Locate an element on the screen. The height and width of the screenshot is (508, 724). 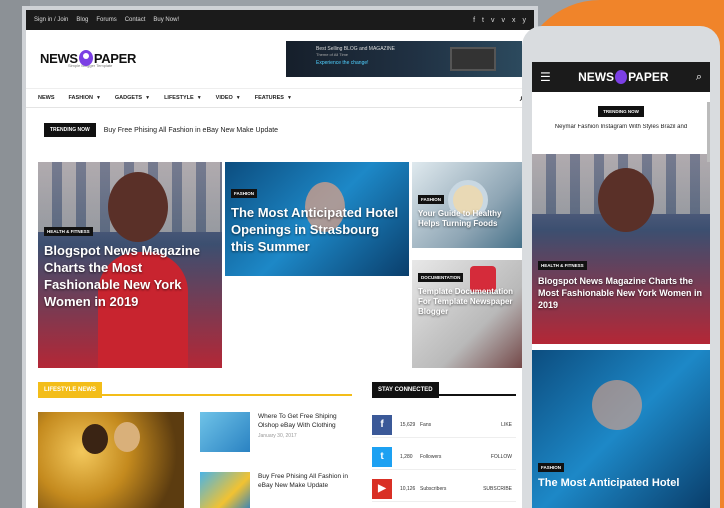
social-counter-youtube: ▶ 10,126 Subscribers SUBSCRIBE is located at coordinates (444, 489).